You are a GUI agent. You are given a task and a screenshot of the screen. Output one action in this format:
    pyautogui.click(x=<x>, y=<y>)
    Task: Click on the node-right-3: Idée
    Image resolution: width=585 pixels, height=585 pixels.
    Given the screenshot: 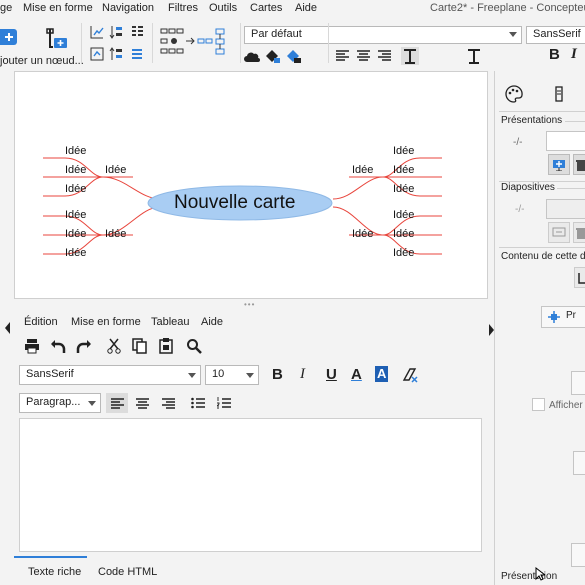 What is the action you would take?
    pyautogui.click(x=403, y=189)
    